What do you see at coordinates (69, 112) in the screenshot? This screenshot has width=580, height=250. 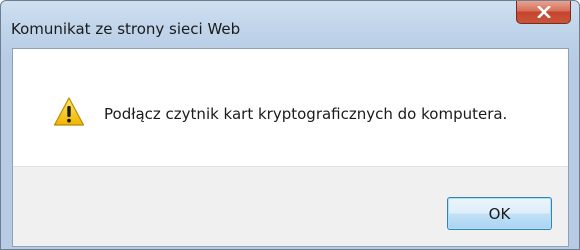 I see `warning-icon` at bounding box center [69, 112].